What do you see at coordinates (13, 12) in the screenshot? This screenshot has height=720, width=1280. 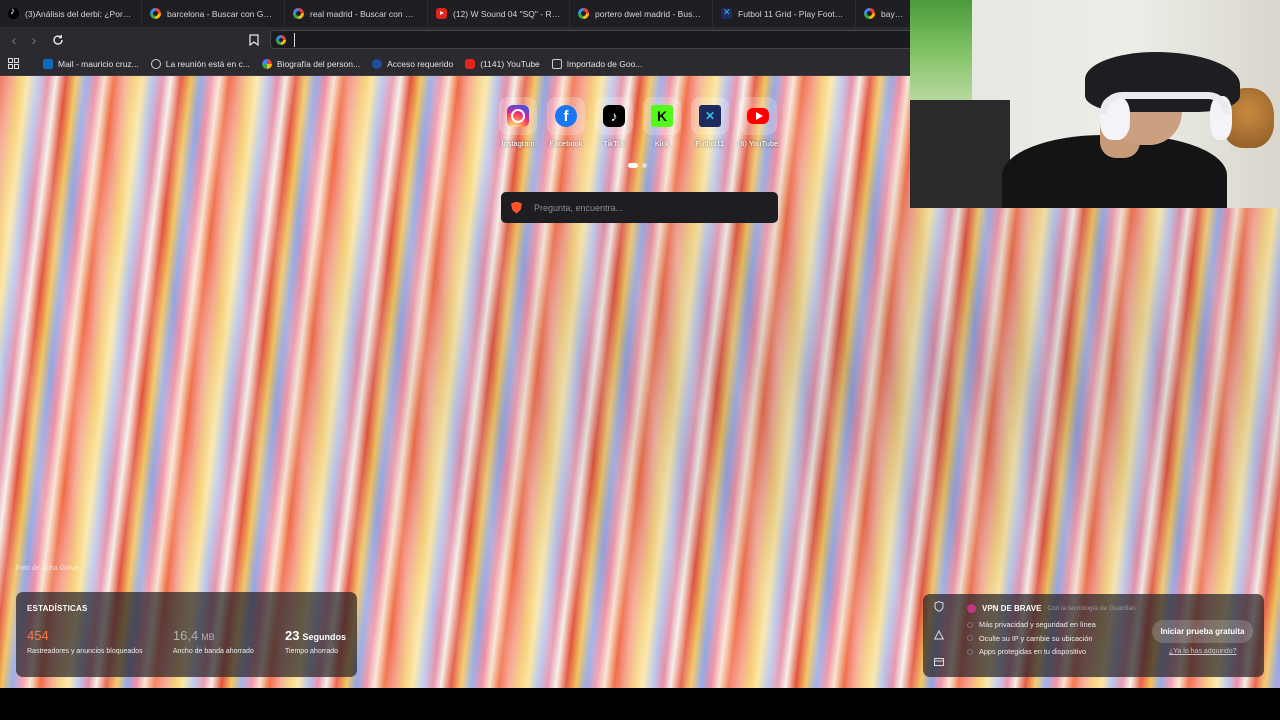 I see `tiktok-icon` at bounding box center [13, 12].